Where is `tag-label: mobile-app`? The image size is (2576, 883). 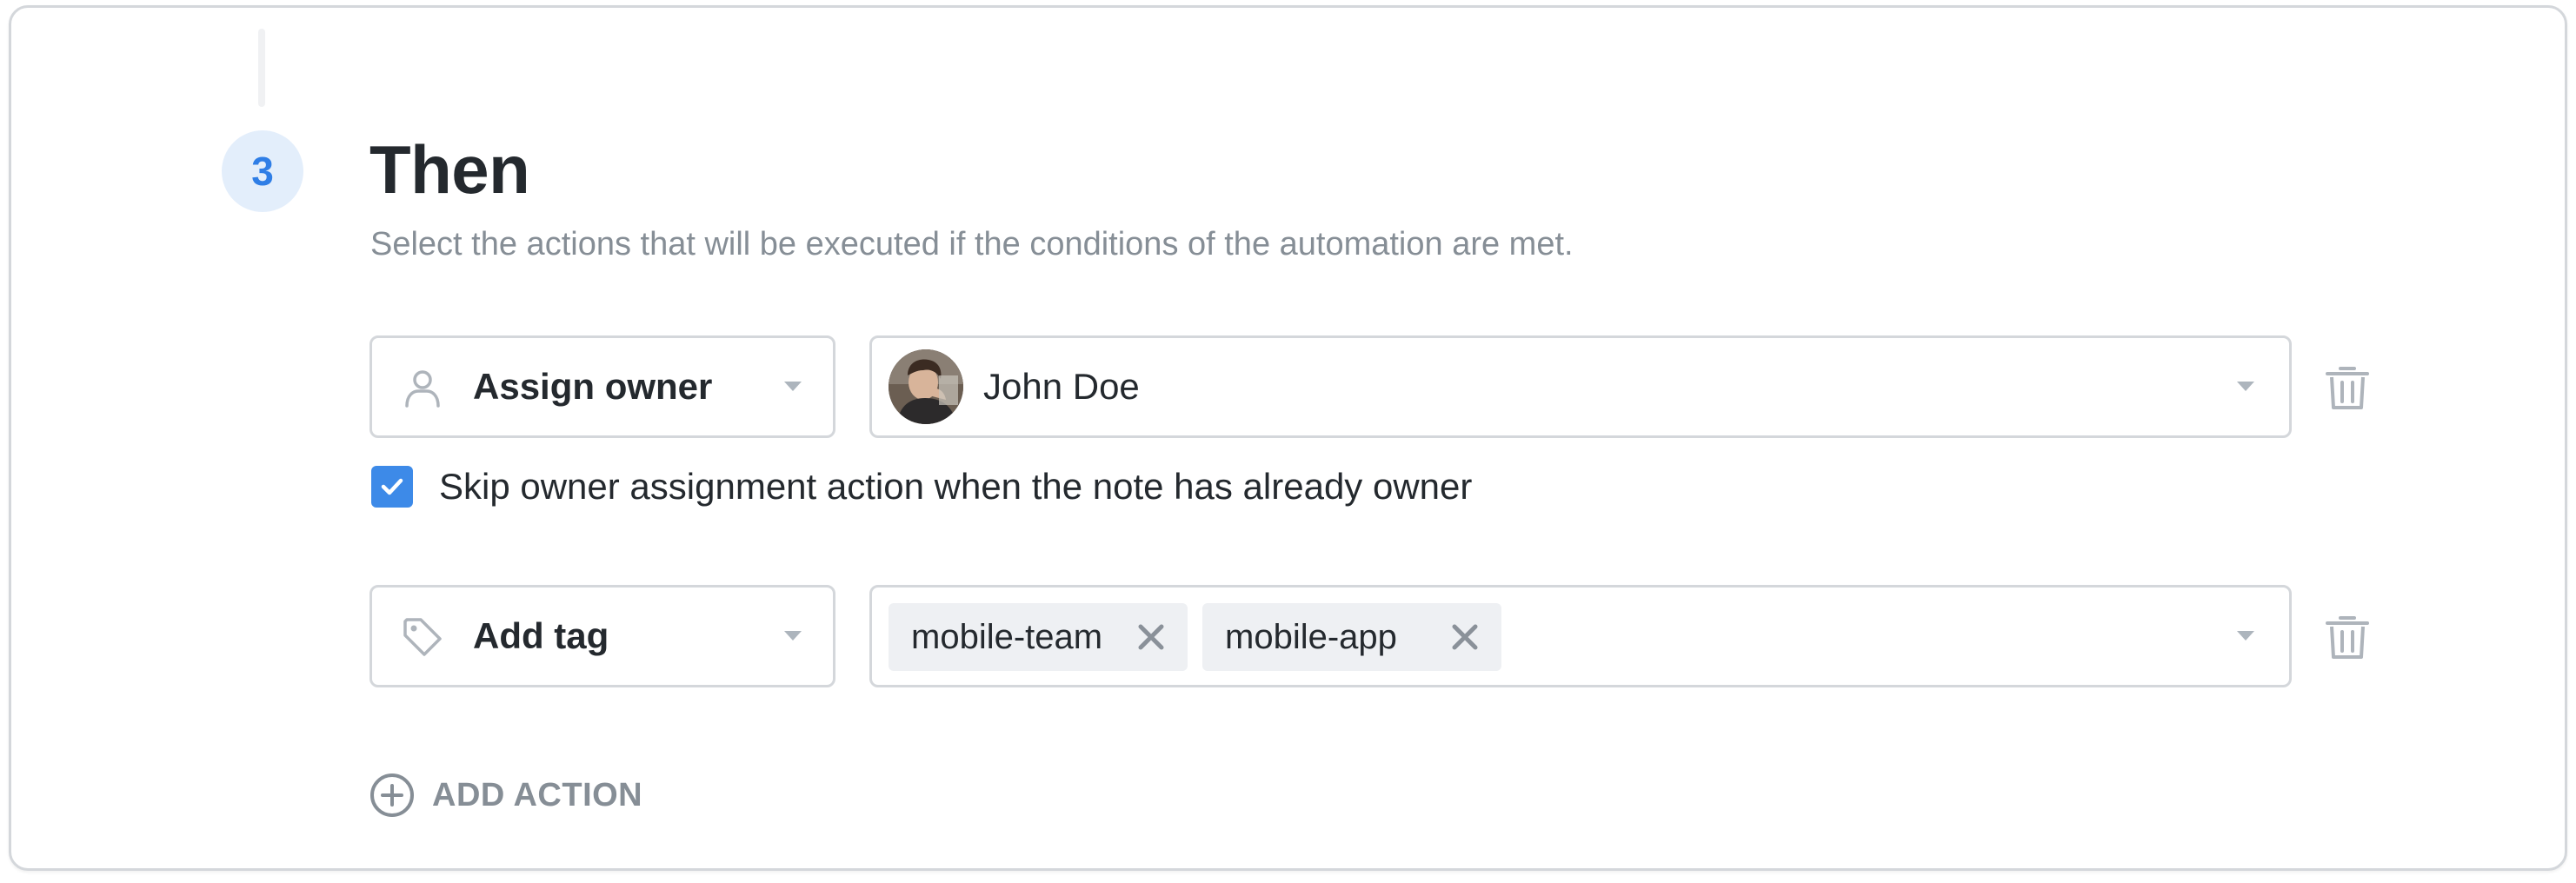 tag-label: mobile-app is located at coordinates (1311, 636).